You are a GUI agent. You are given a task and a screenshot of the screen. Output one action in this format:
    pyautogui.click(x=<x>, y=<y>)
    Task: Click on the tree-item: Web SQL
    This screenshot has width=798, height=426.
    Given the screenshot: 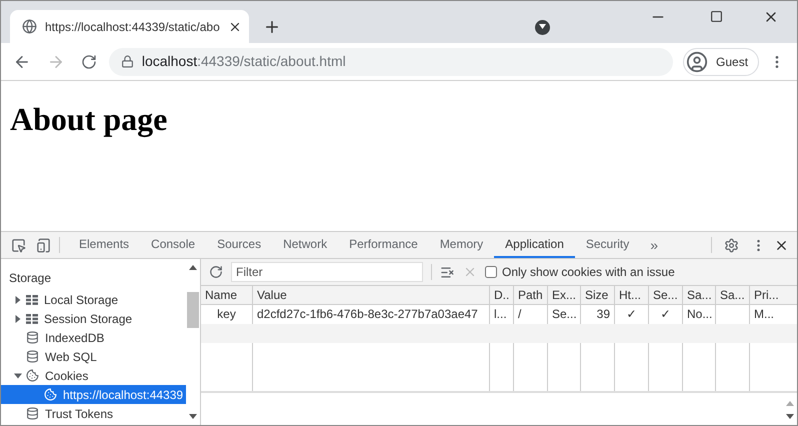 What is the action you would take?
    pyautogui.click(x=93, y=356)
    